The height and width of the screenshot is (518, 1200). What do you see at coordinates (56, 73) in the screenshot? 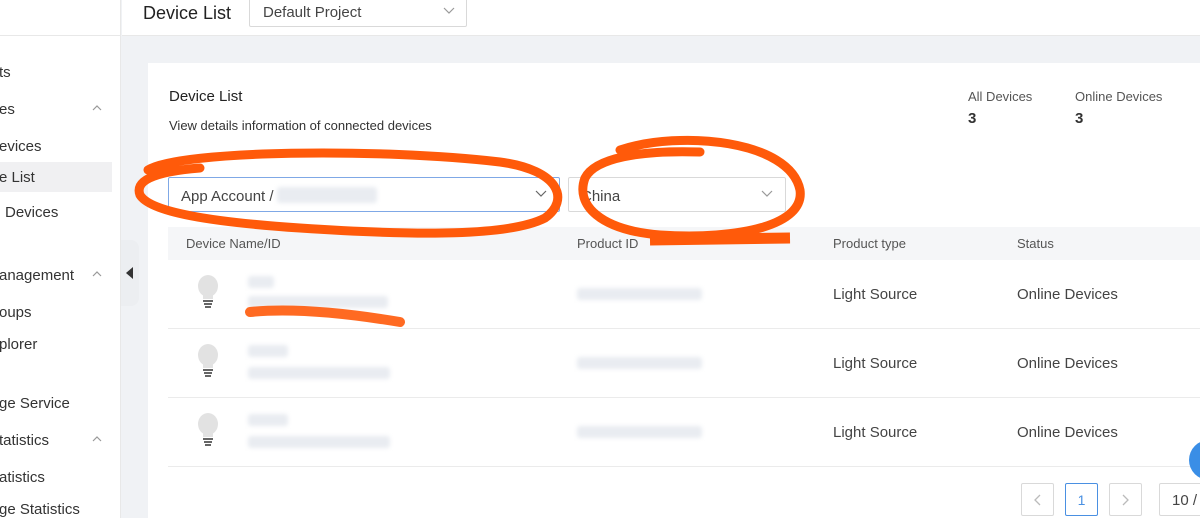
I see `sidebar-item-products: ts` at bounding box center [56, 73].